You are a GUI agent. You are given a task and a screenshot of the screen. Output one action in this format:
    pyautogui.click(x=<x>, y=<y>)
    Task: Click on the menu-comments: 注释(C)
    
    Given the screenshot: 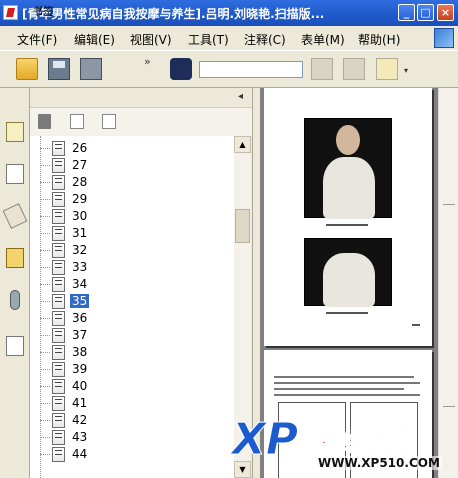 What is the action you would take?
    pyautogui.click(x=265, y=39)
    